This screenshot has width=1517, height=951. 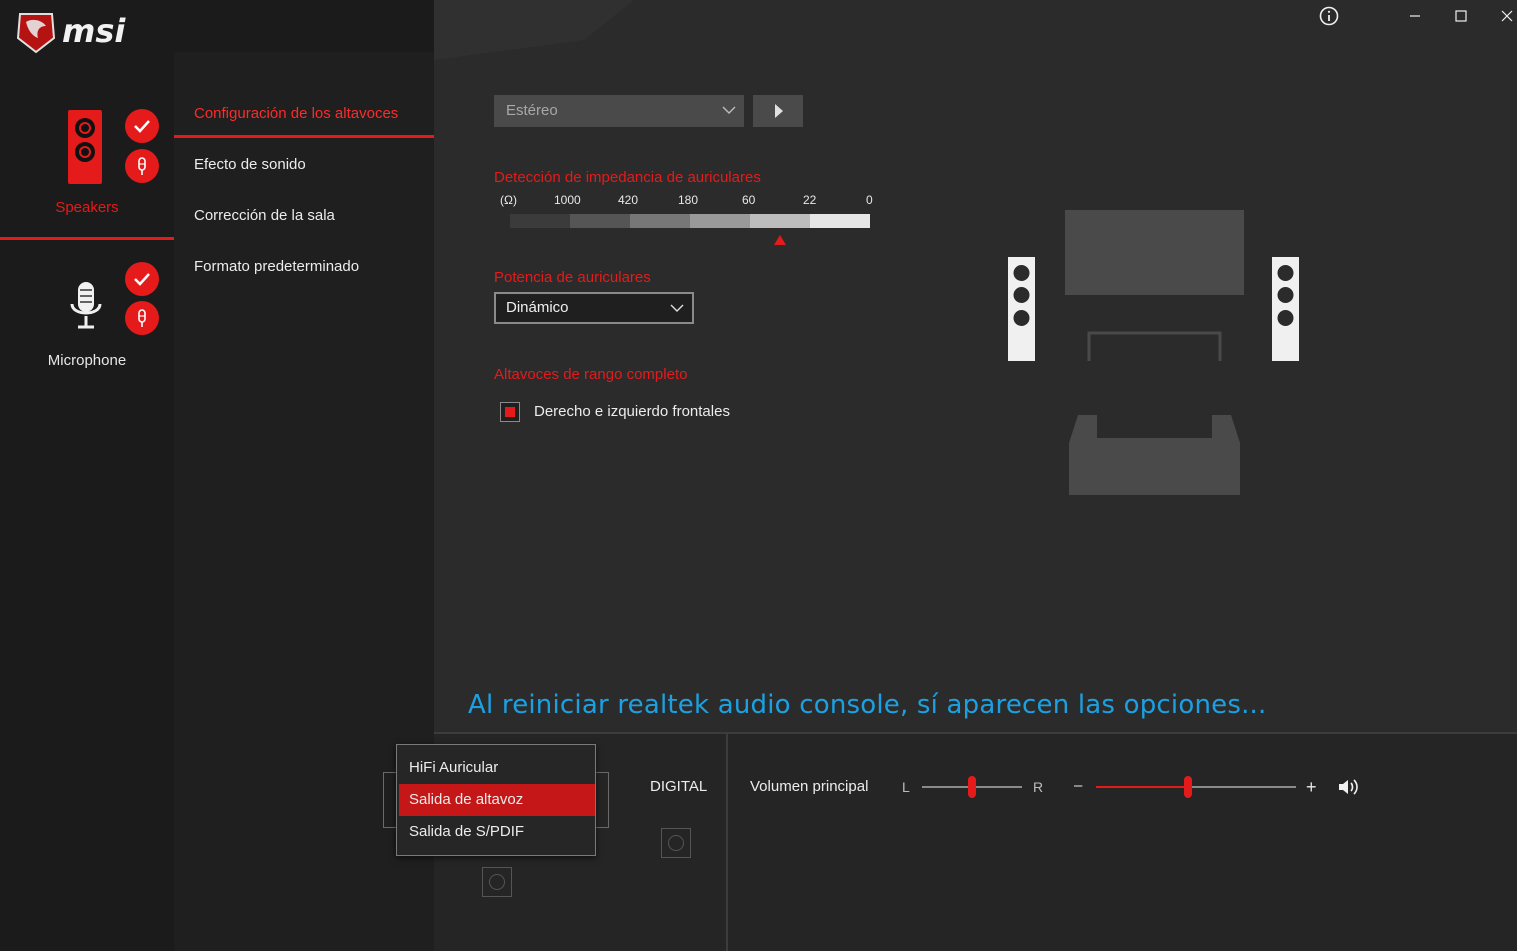 I want to click on impedance-tick: 22, so click(x=810, y=200).